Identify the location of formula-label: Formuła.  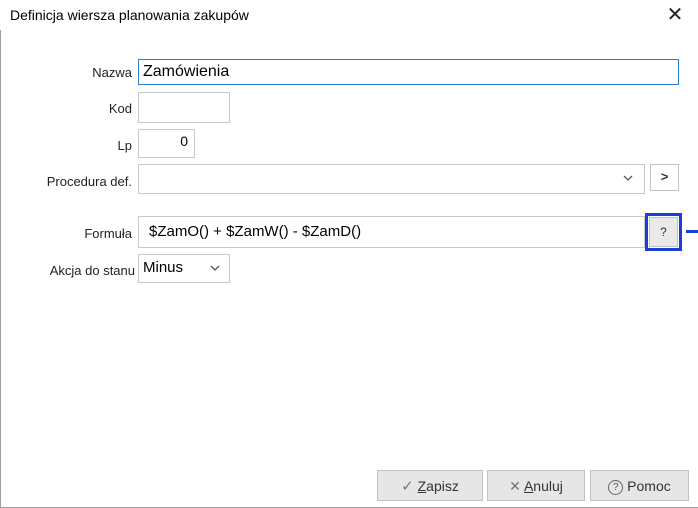
(108, 233).